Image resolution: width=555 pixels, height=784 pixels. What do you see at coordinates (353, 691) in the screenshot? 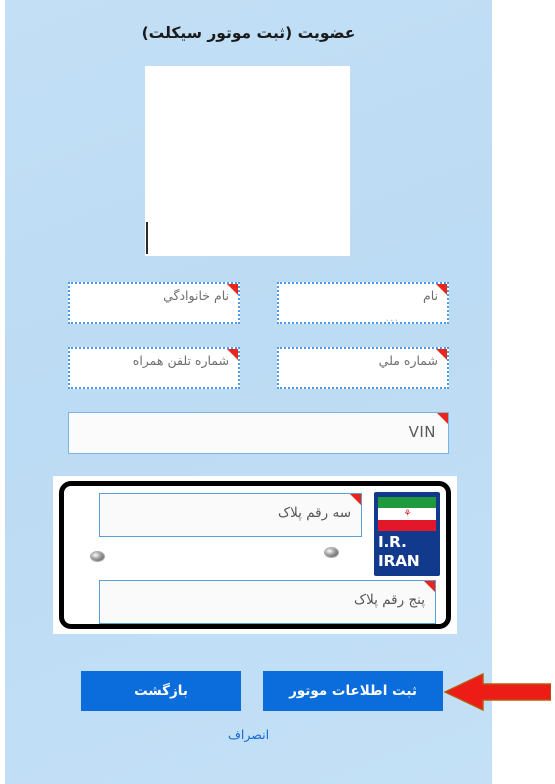
I see `submit-motorcycle-info-button: ثبت اطلاعات موتور` at bounding box center [353, 691].